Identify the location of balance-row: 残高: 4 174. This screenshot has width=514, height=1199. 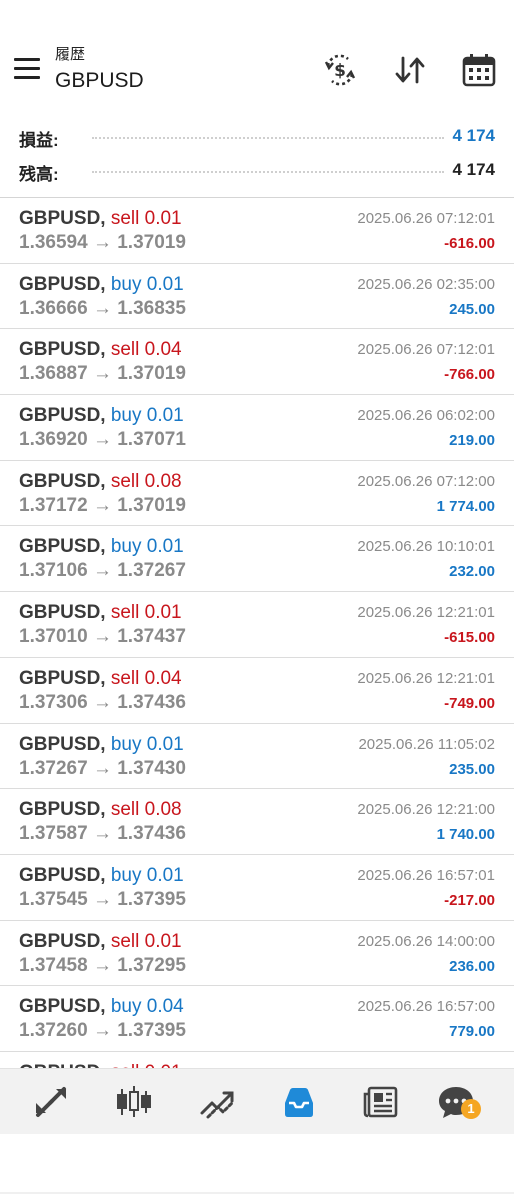
(257, 170).